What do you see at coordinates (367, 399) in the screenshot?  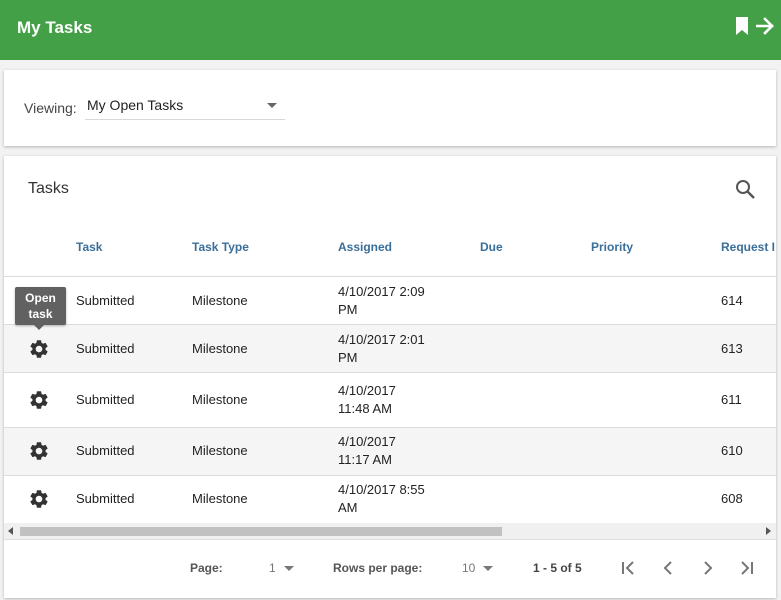 I see `assigned-cell: 4/10/2017 11:48 AM` at bounding box center [367, 399].